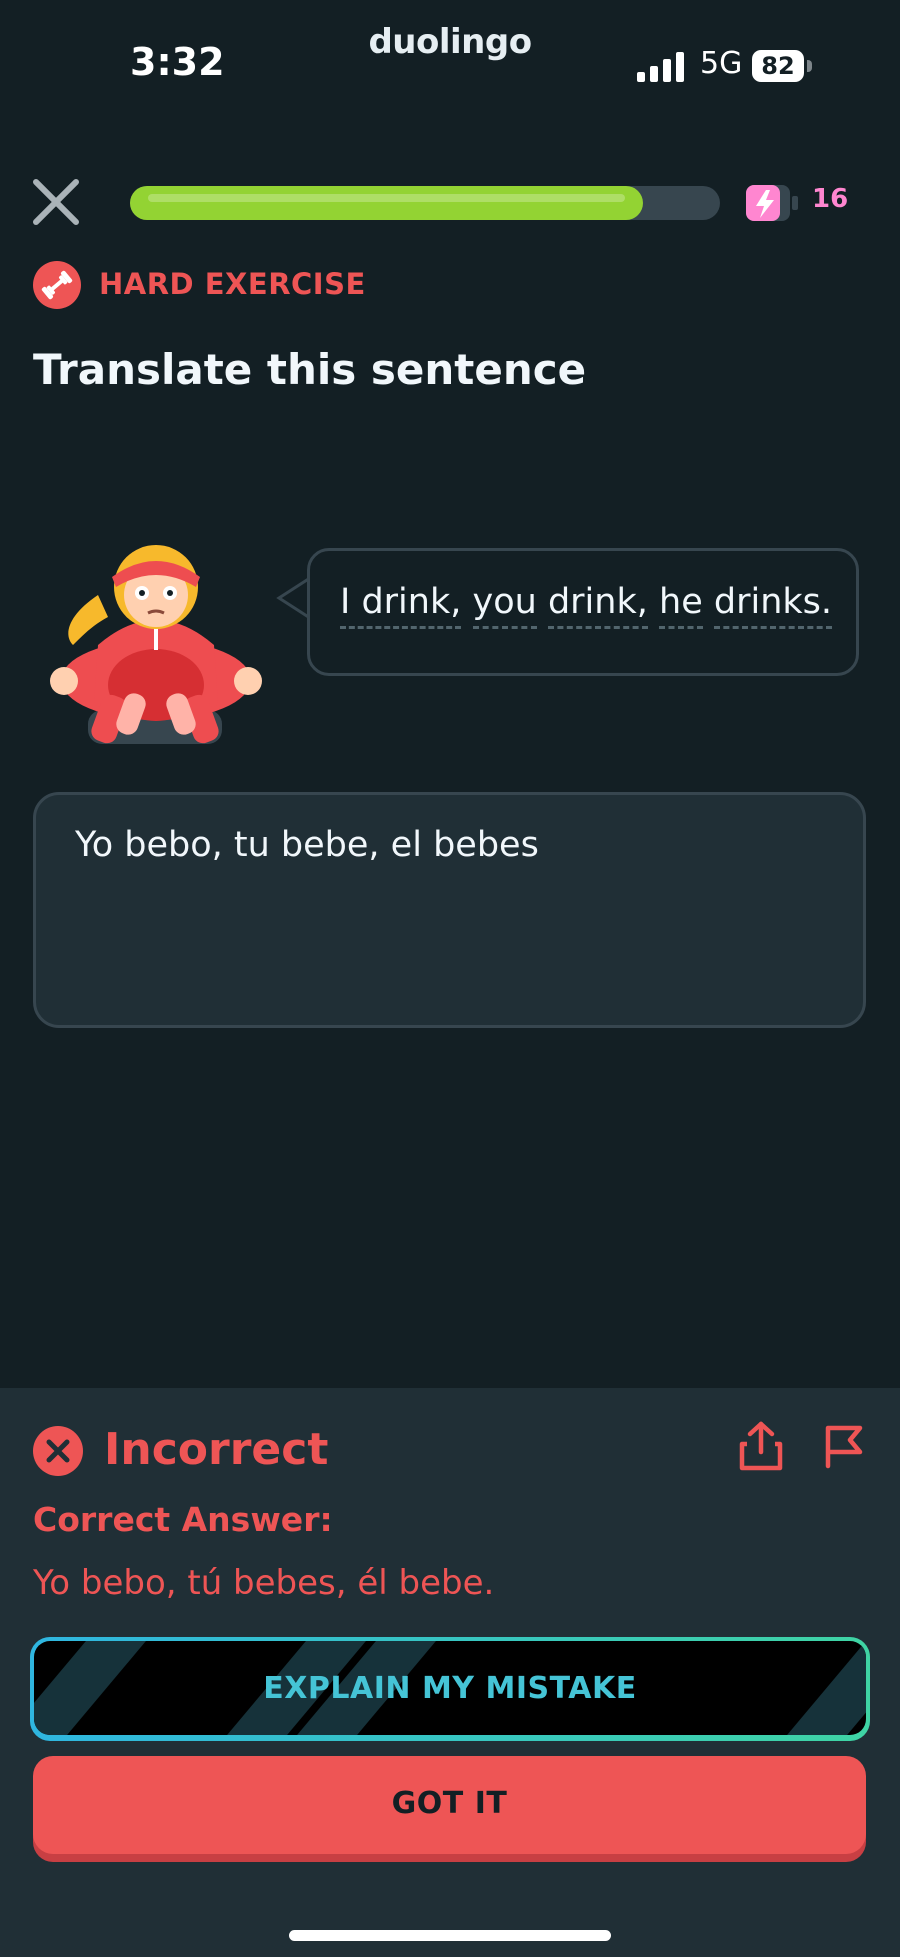  I want to click on prompt-title: Translate this sentence, so click(310, 369).